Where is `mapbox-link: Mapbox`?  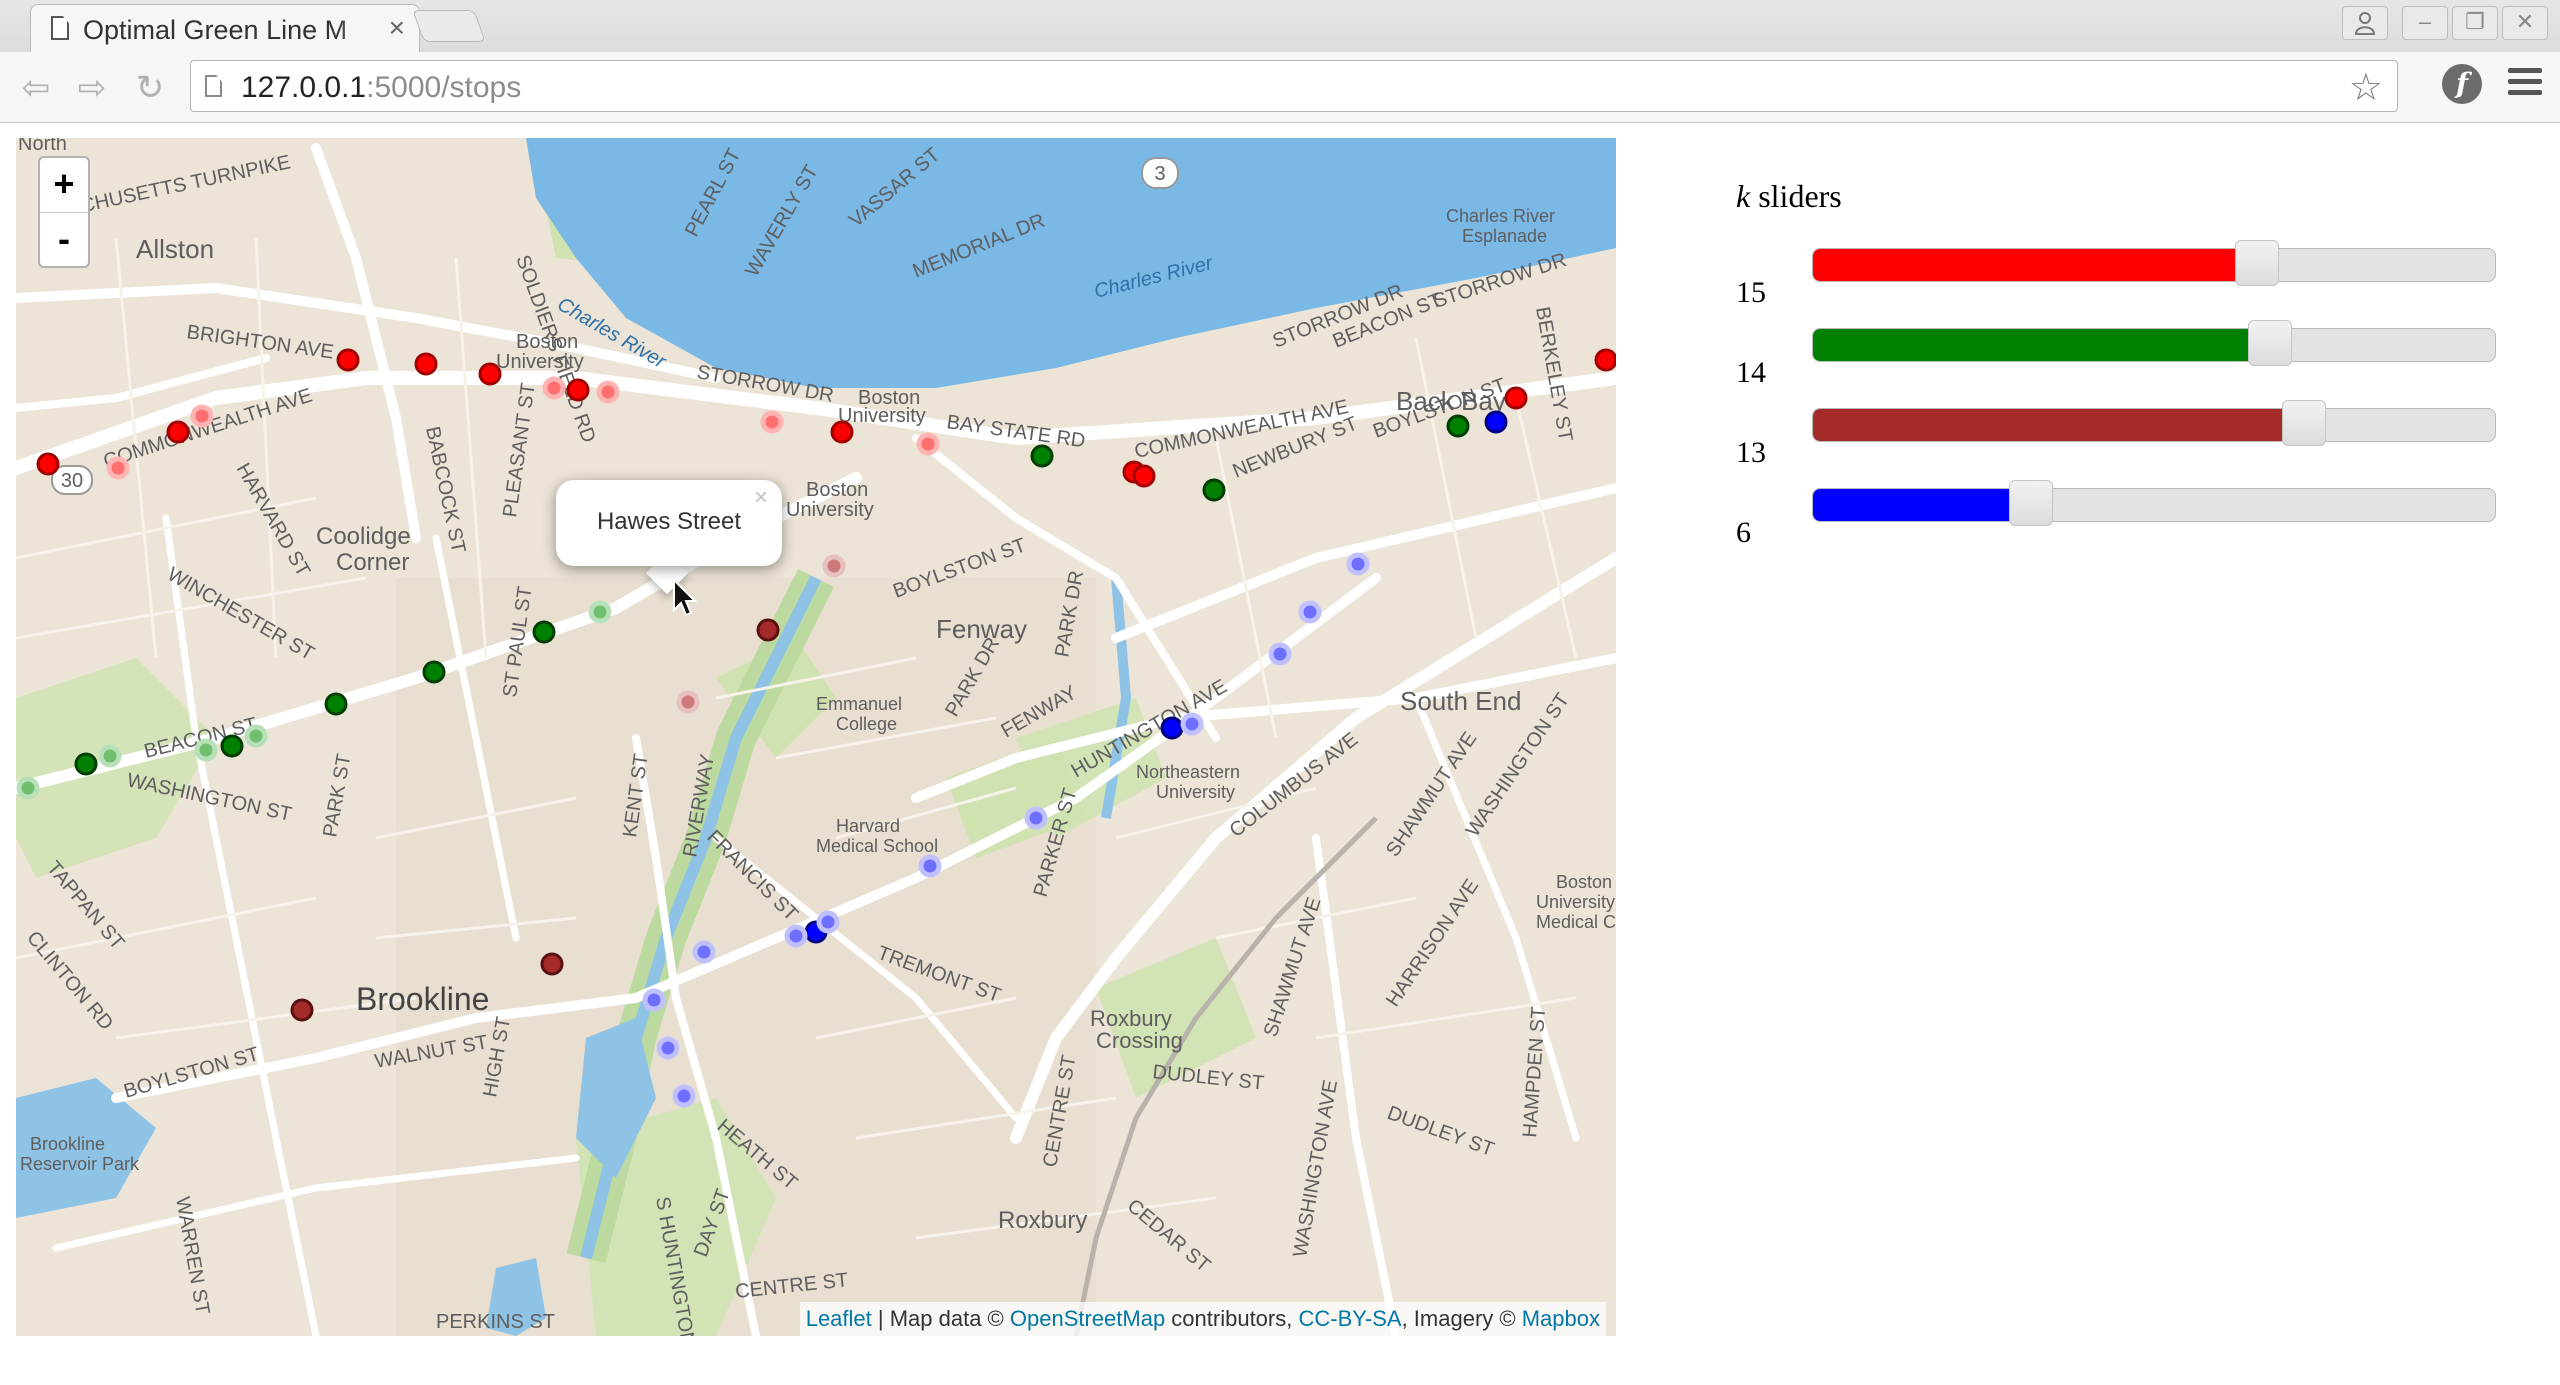 mapbox-link: Mapbox is located at coordinates (1561, 1318).